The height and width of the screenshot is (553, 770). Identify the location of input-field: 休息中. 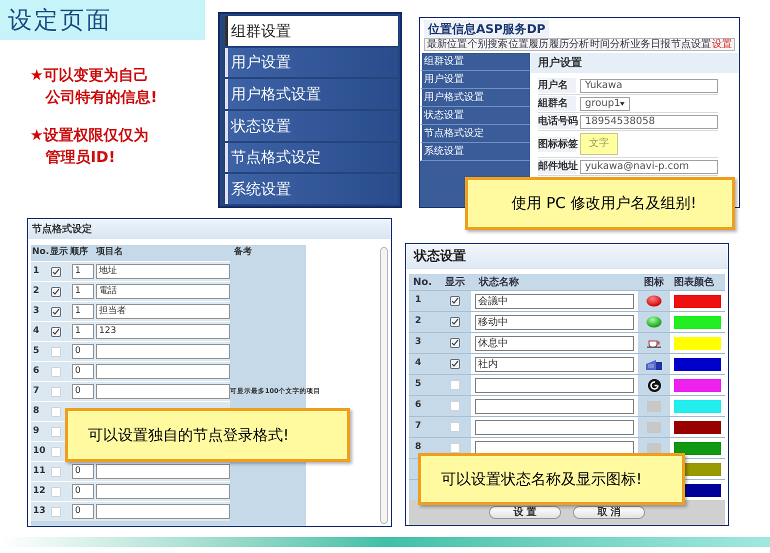
(554, 343).